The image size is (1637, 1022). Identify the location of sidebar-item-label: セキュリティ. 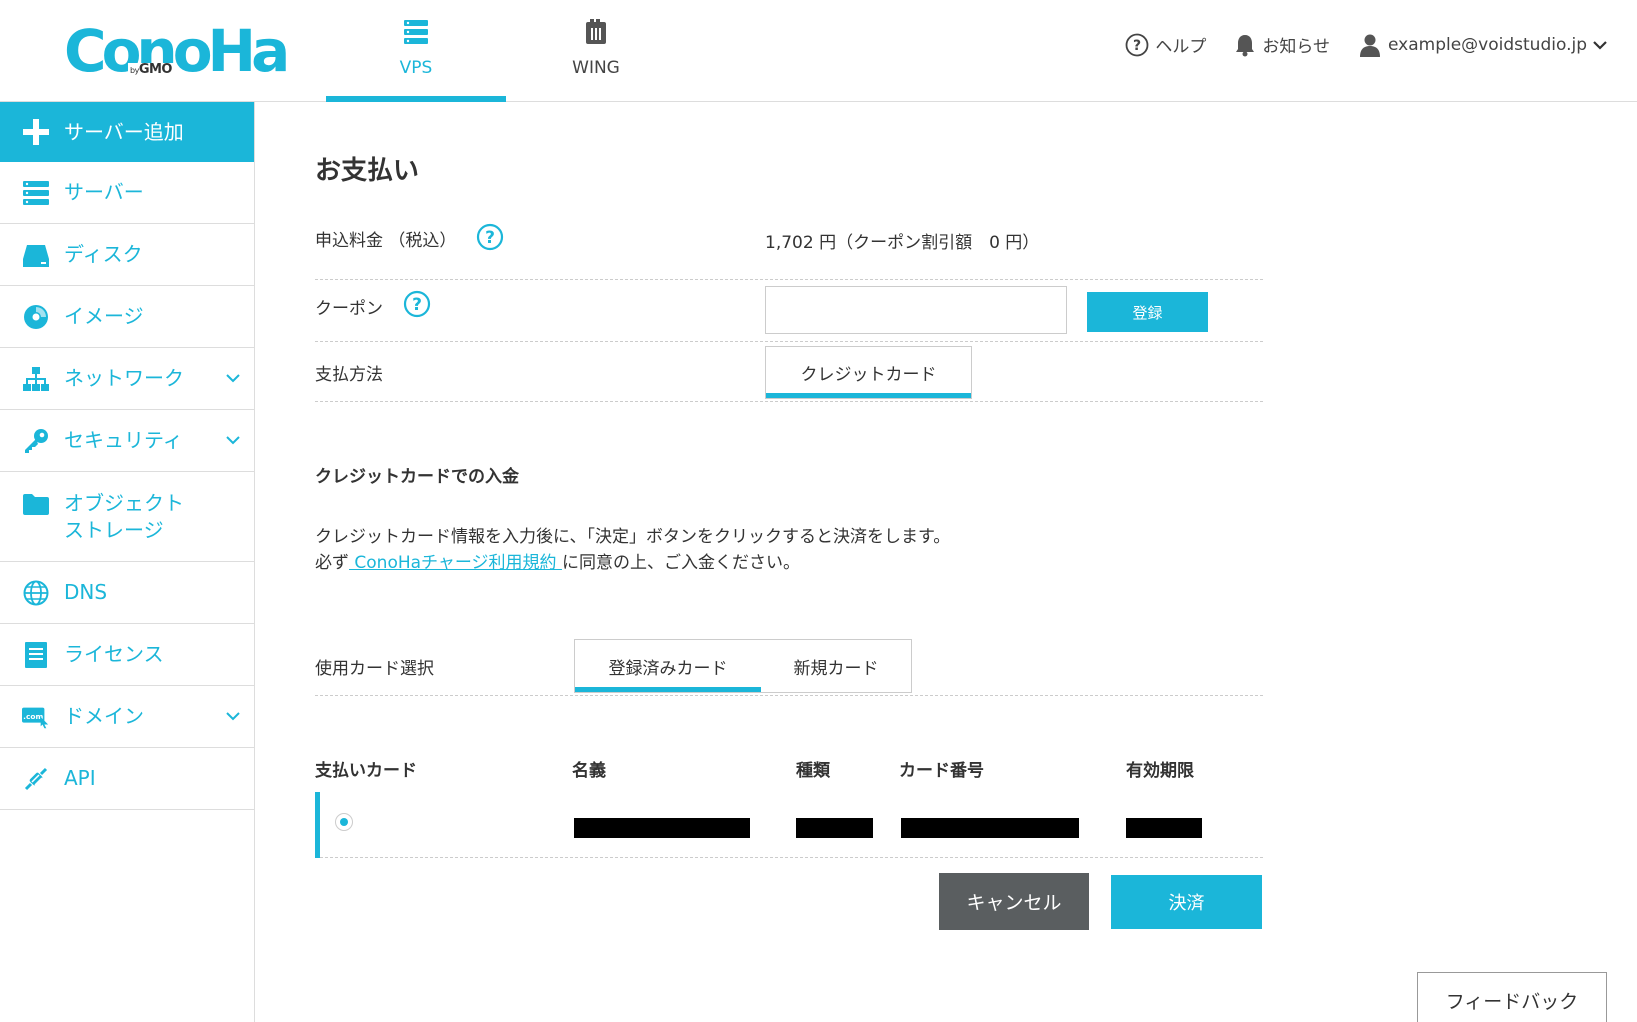
(123, 440).